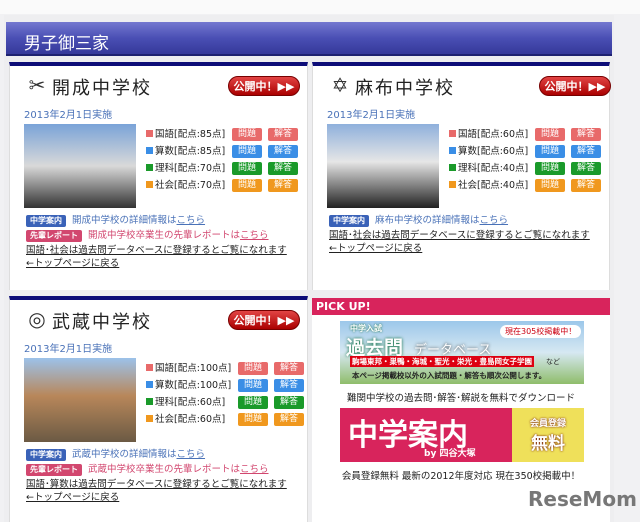  I want to click on school-crest-icon: ◎, so click(37, 319).